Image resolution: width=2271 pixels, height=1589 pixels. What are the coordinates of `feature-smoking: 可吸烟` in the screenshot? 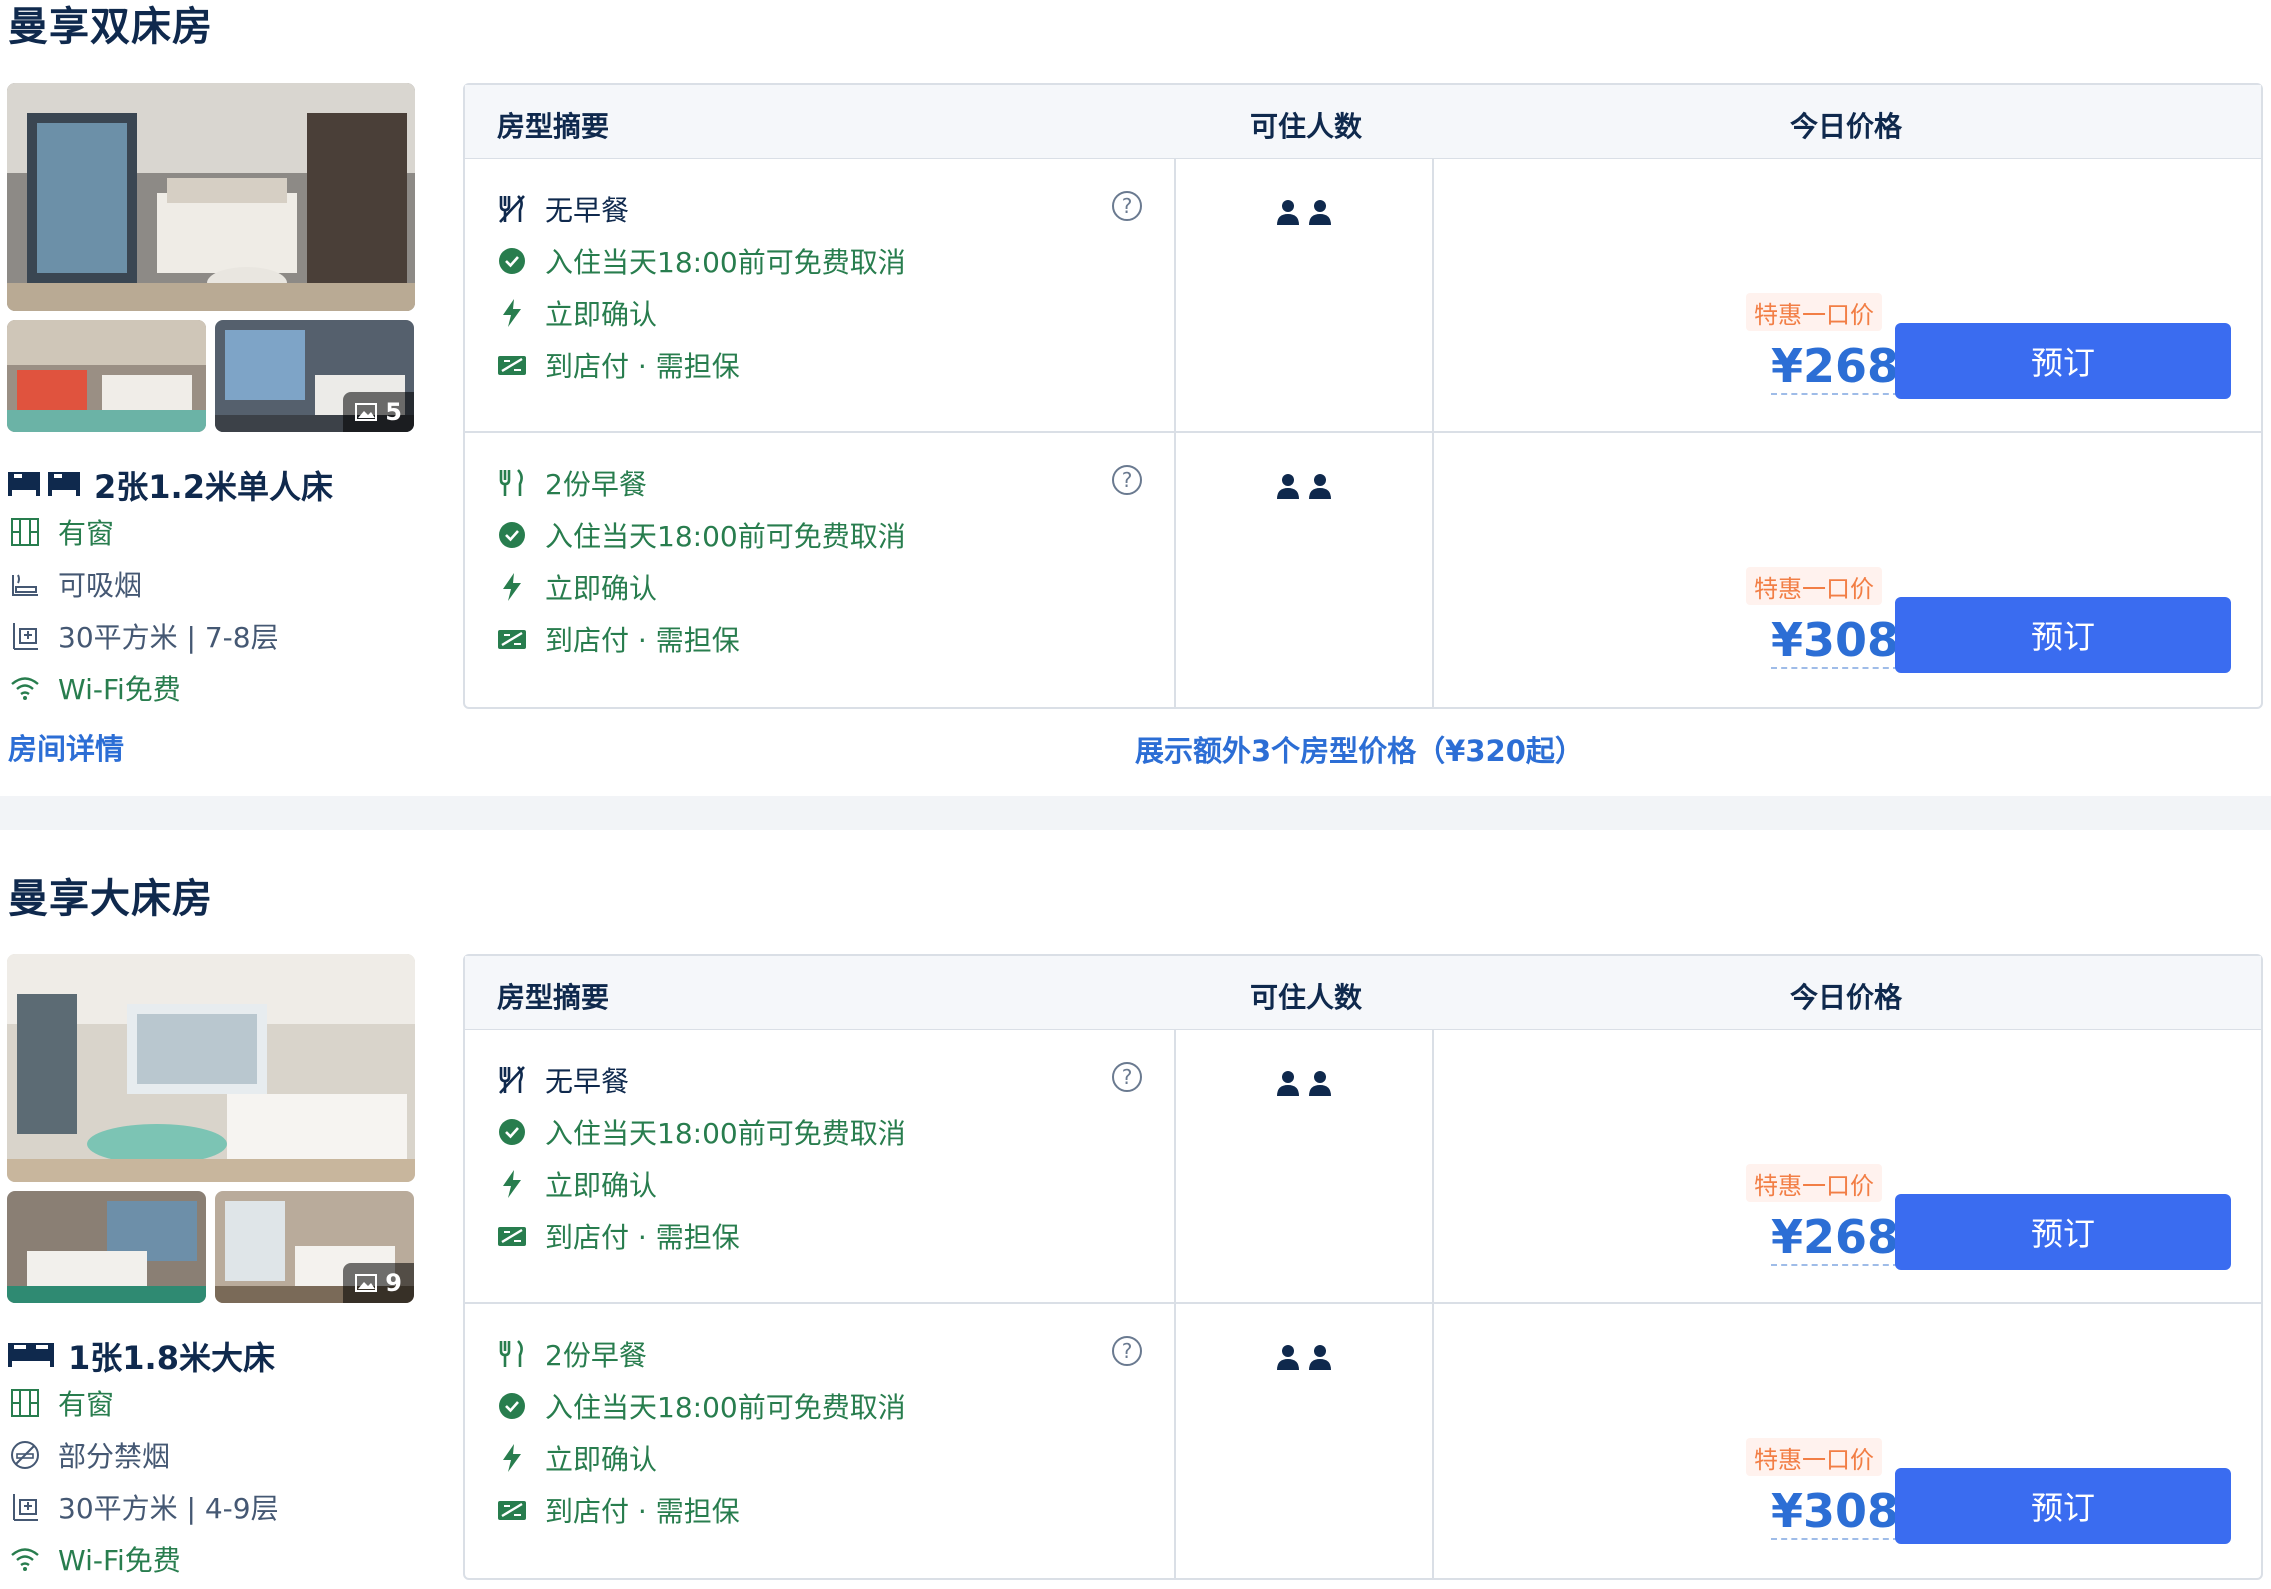 It's located at (75, 584).